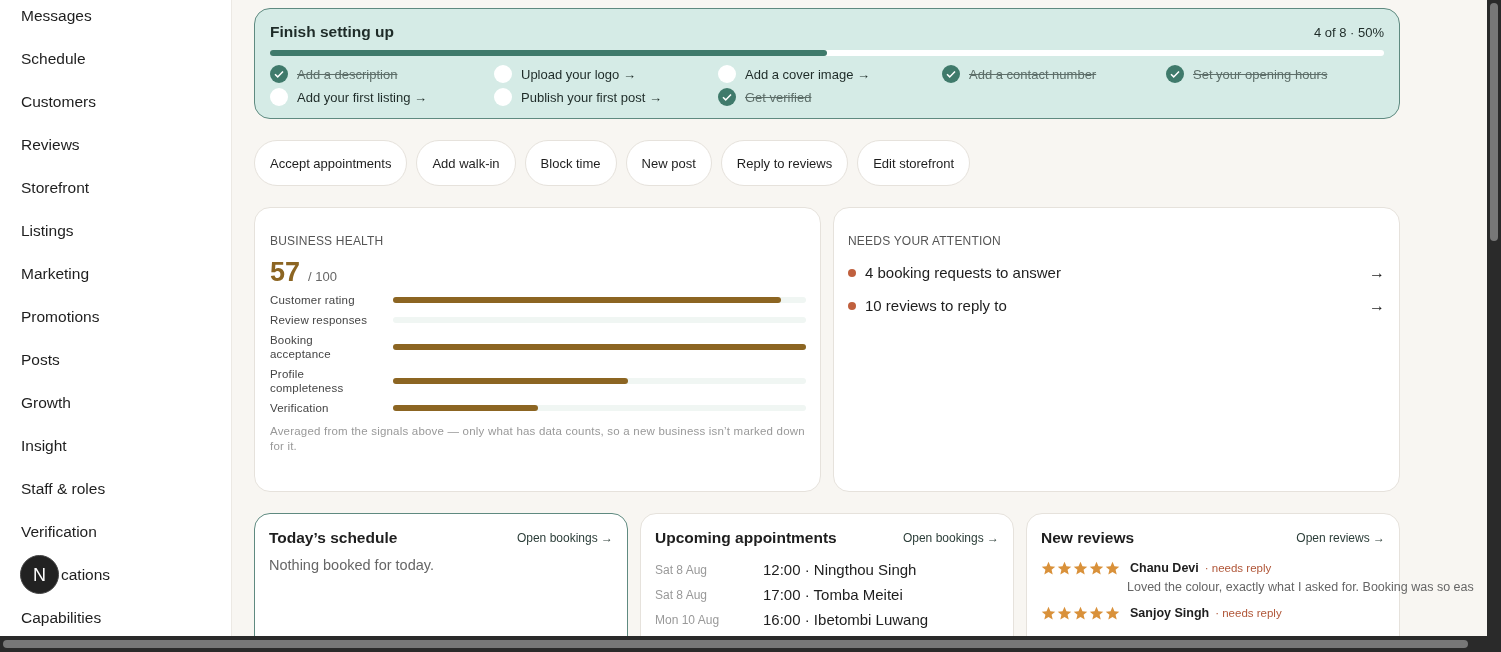  I want to click on action-button: Edit storefront, so click(914, 163).